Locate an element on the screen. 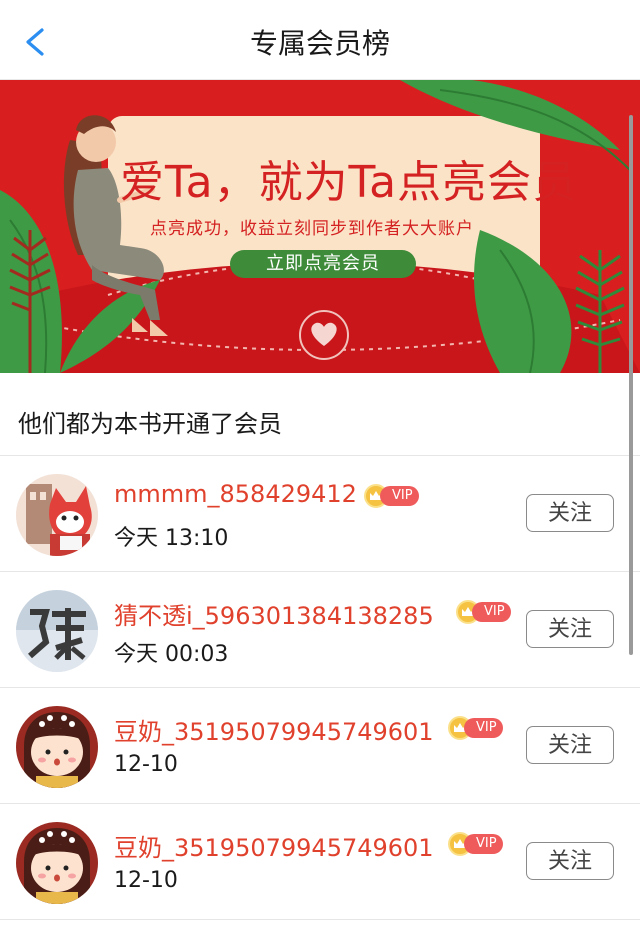 This screenshot has width=640, height=926. banner-title: 爱Ta，就为Ta点亮会员 is located at coordinates (349, 182).